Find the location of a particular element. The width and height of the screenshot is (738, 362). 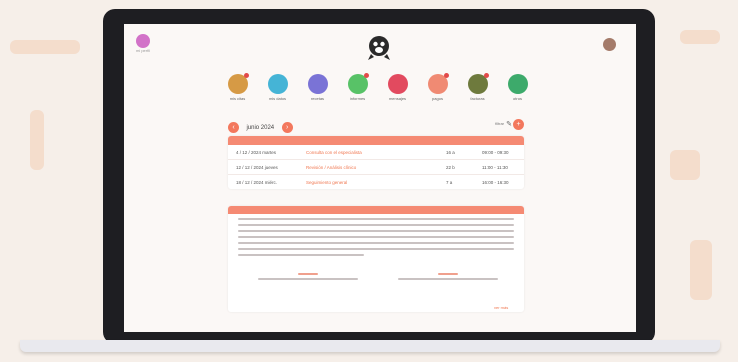

nav-label: recetas is located at coordinates (317, 98).